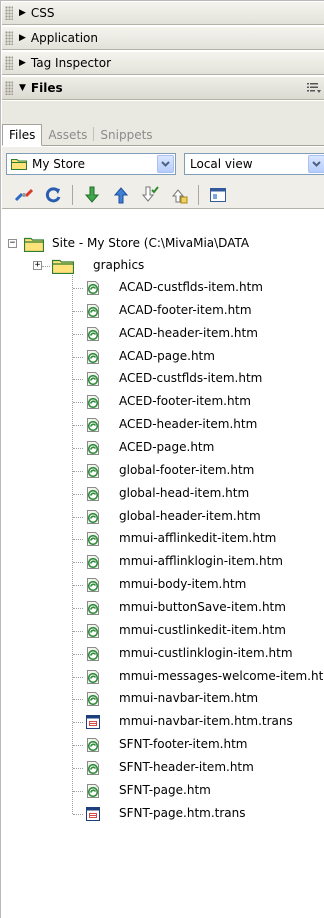 This screenshot has width=324, height=918. Describe the element at coordinates (163, 88) in the screenshot. I see `files-panel-header: ▼ Files` at that location.